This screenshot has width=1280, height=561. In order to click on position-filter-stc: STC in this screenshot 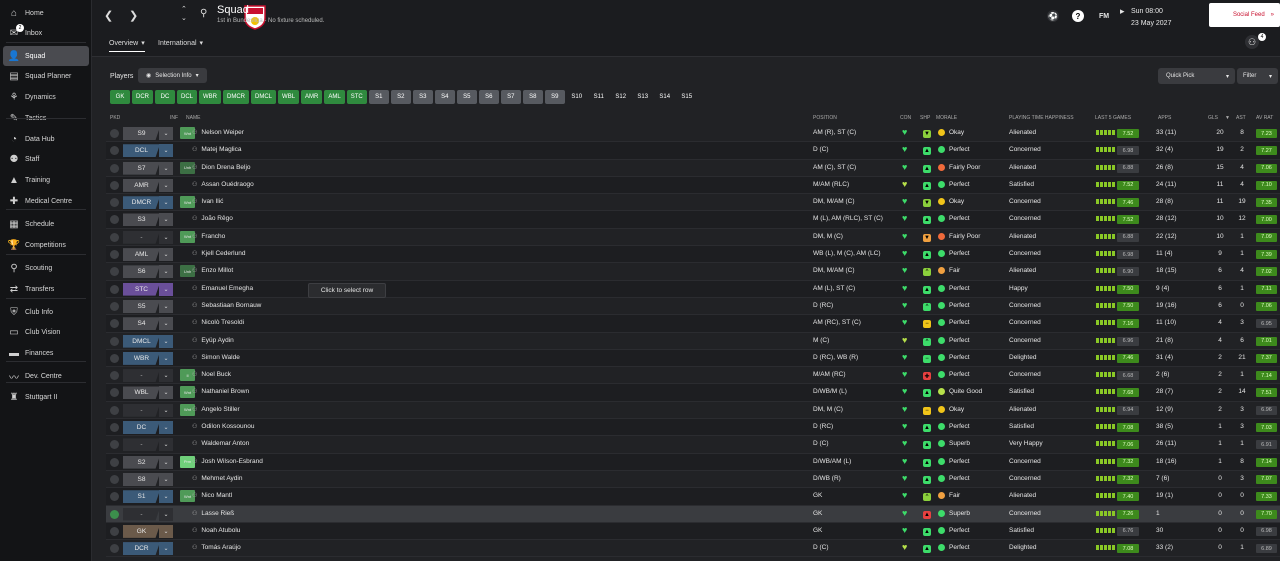, I will do `click(356, 97)`.